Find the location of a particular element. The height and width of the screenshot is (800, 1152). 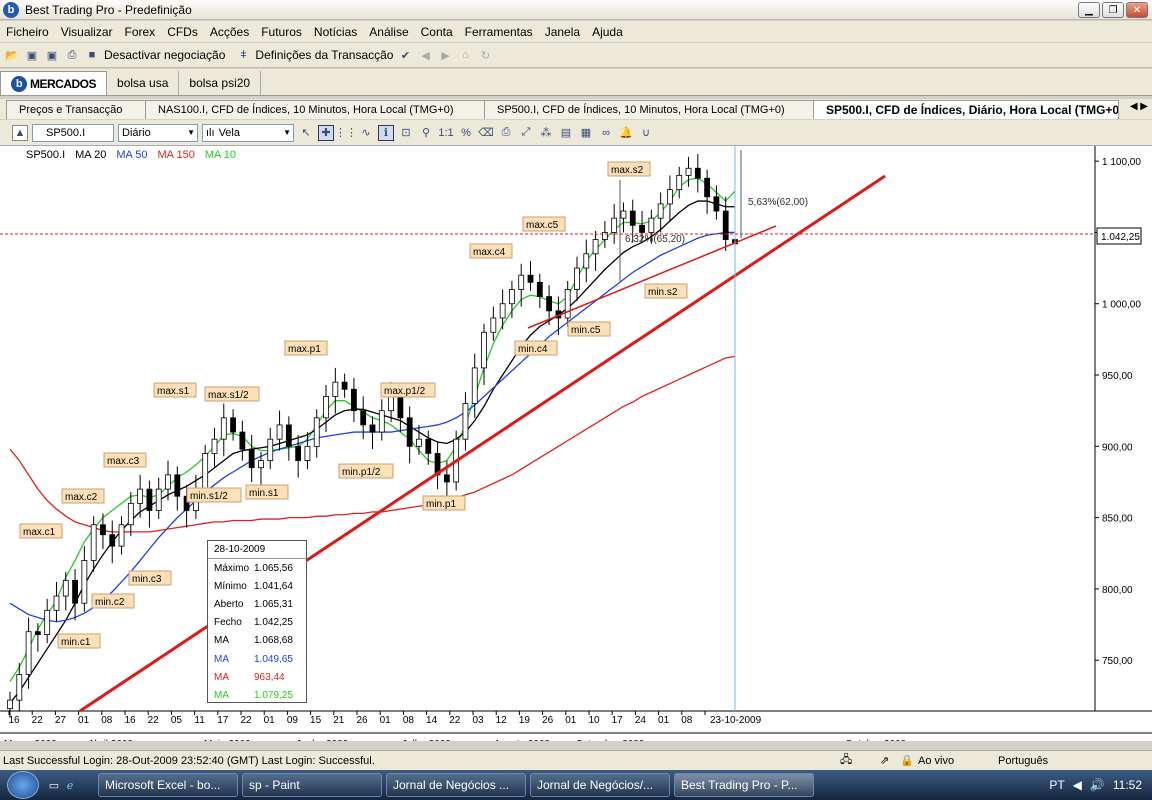

menu-news: Notícias is located at coordinates (335, 32).